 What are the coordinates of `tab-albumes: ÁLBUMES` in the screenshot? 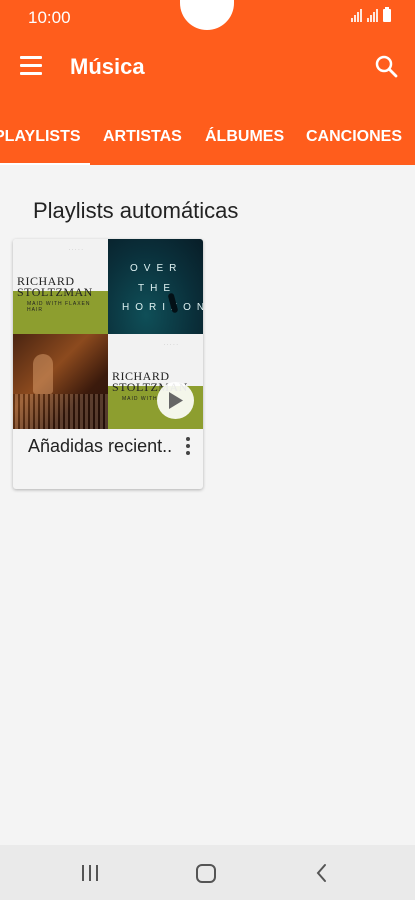 It's located at (244, 137).